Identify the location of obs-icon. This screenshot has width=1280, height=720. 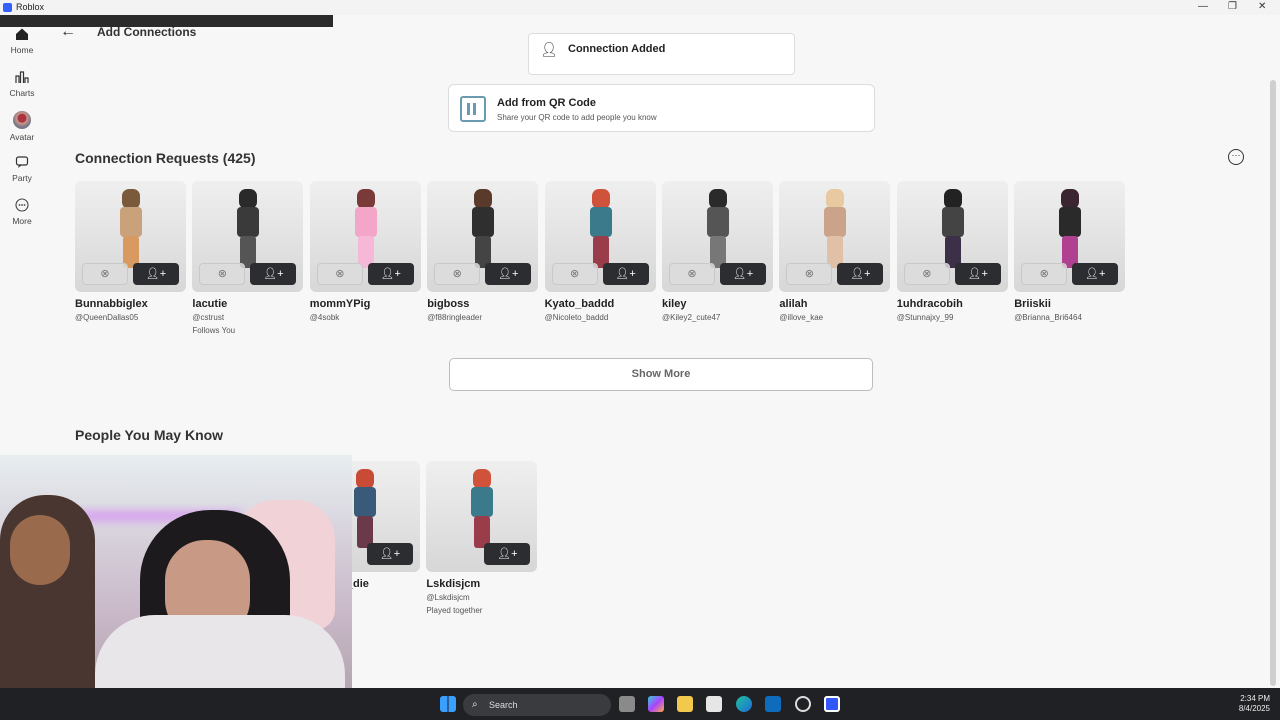
(803, 704).